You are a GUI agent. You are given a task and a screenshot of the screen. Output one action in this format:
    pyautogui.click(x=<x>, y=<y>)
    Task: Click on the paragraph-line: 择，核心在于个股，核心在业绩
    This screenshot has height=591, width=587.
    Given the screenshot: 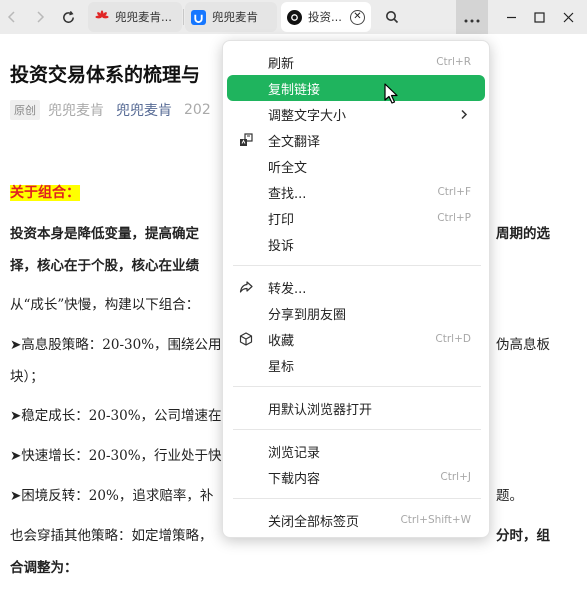 What is the action you would take?
    pyautogui.click(x=104, y=266)
    